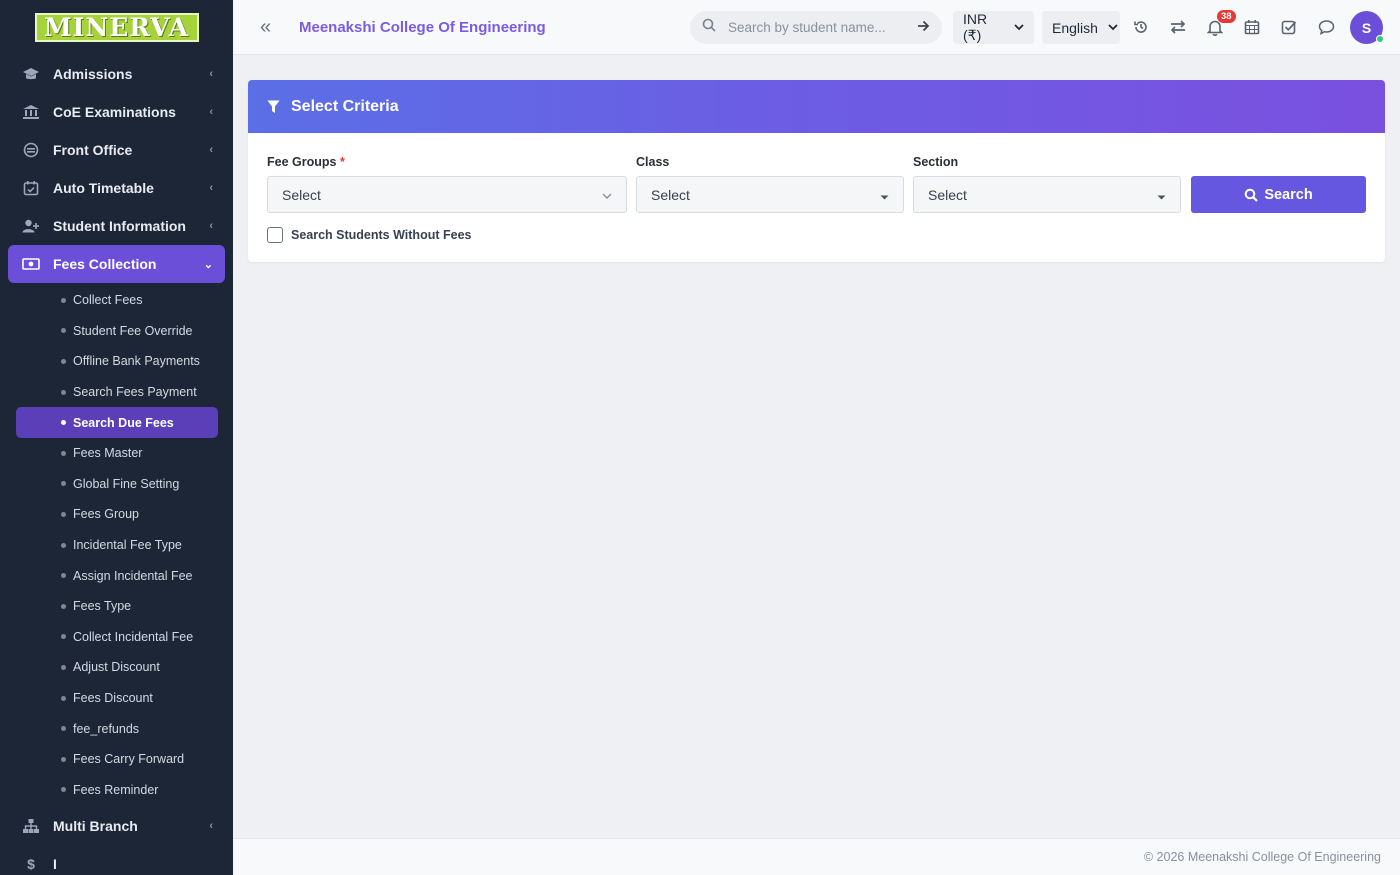 The height and width of the screenshot is (875, 1400). What do you see at coordinates (447, 194) in the screenshot?
I see `fee-groups-select: Select` at bounding box center [447, 194].